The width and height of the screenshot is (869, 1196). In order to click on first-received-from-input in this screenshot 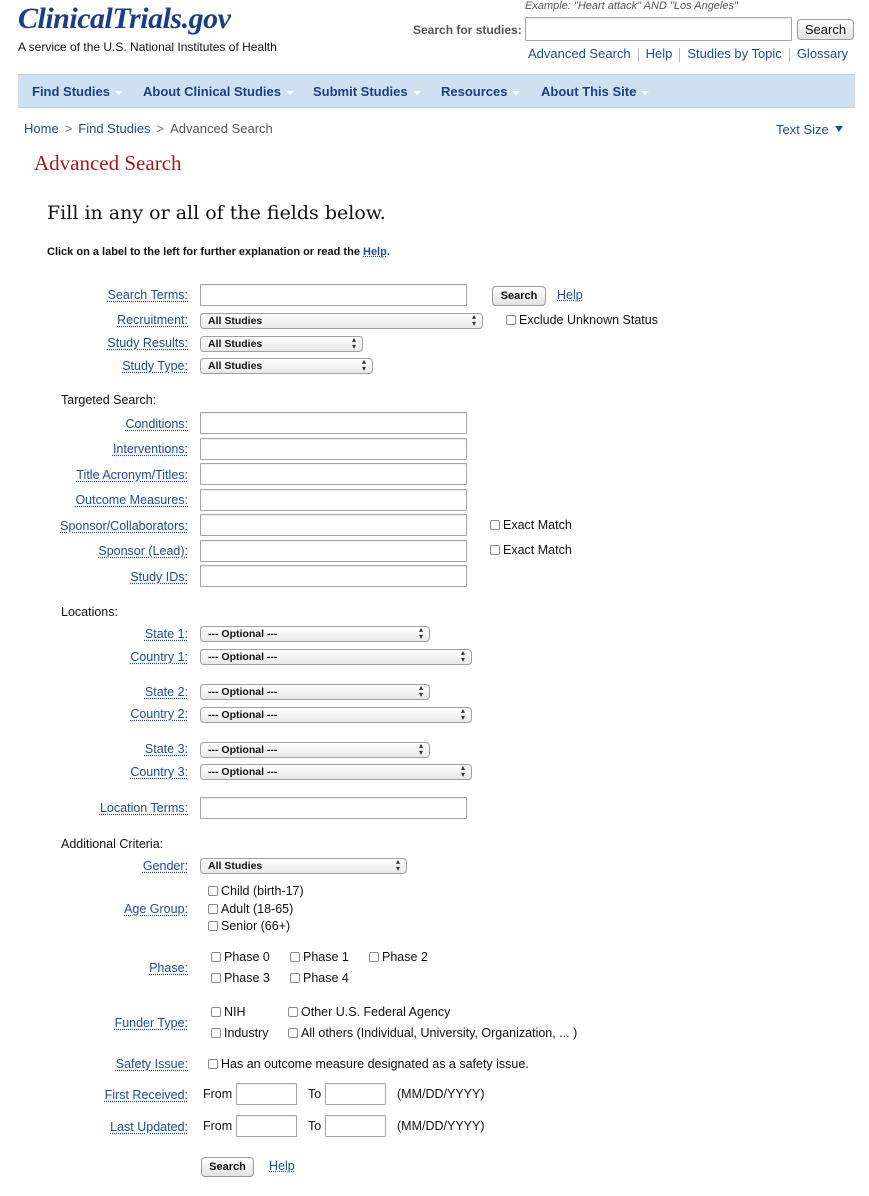, I will do `click(266, 1094)`.